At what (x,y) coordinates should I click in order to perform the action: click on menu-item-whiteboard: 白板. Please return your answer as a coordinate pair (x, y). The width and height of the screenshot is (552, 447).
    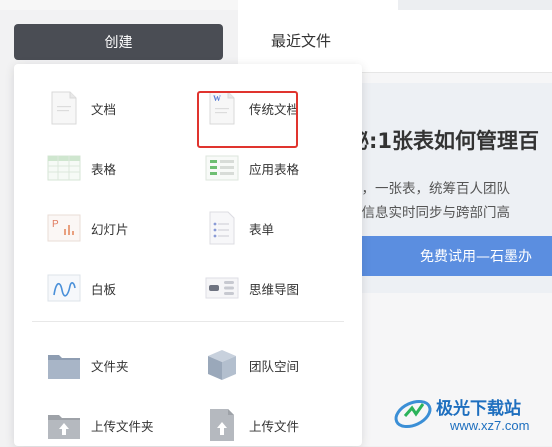
    Looking at the image, I should click on (81, 288).